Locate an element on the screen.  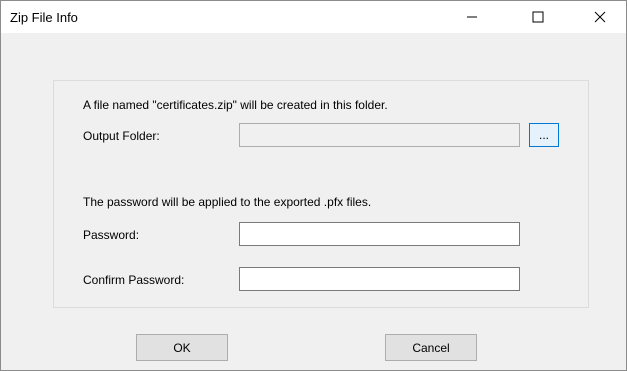
output-folder-label: Output Folder: is located at coordinates (121, 136).